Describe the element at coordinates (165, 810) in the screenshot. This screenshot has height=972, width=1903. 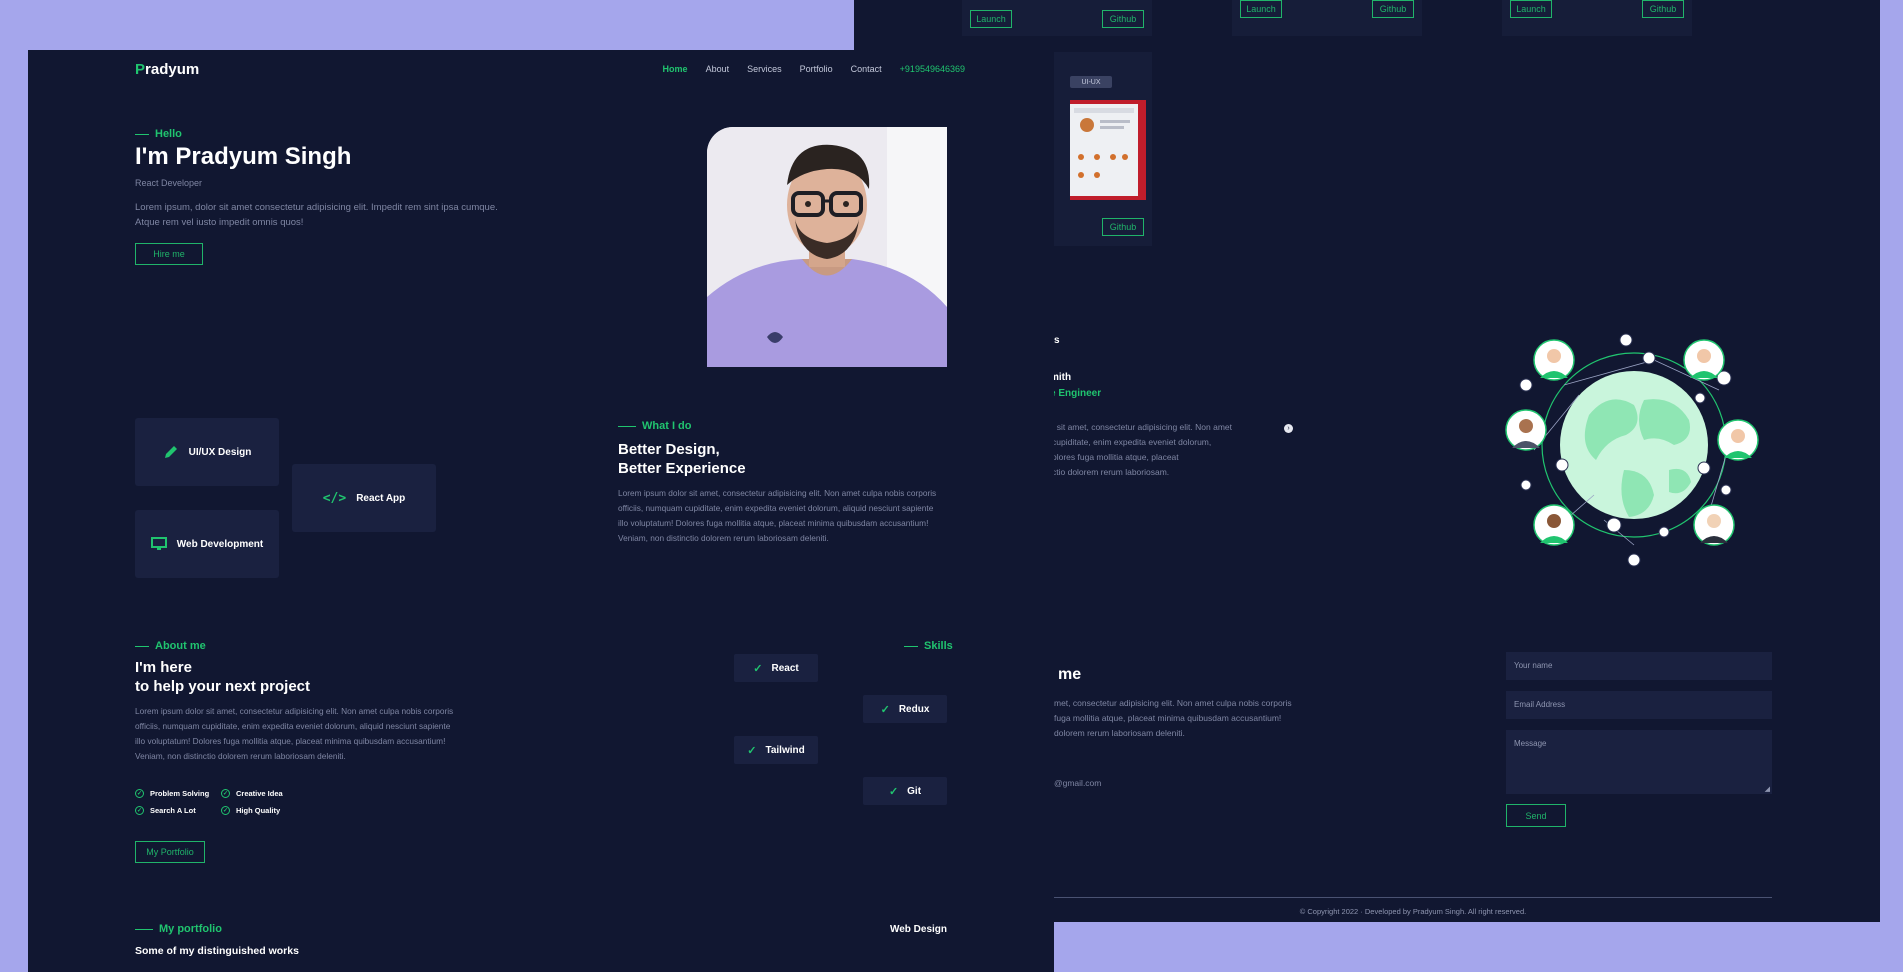
I see `feature-item: ✓ Search A Lot` at that location.